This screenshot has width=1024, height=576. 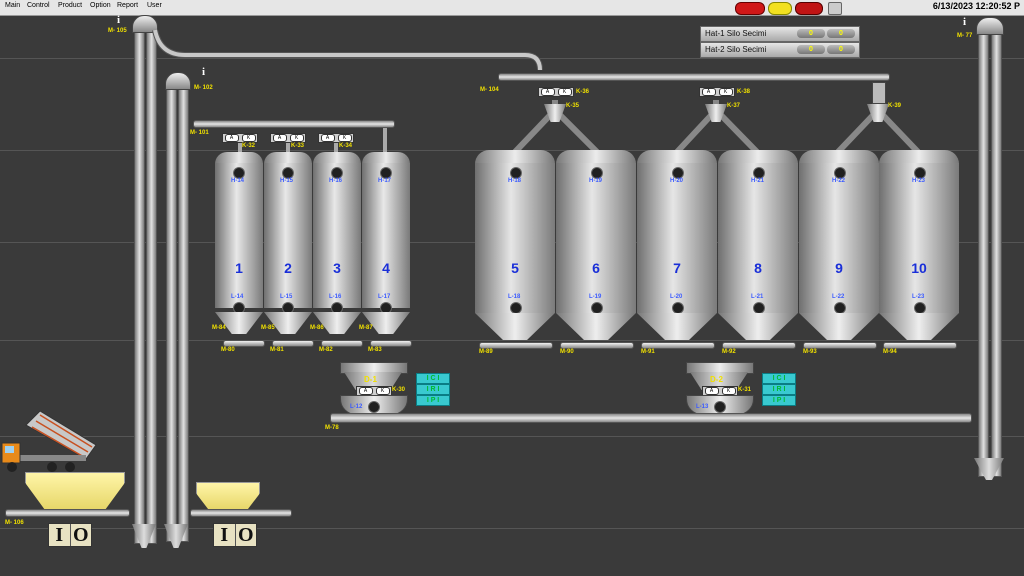 I want to click on elevator-m77-head, so click(x=990, y=26).